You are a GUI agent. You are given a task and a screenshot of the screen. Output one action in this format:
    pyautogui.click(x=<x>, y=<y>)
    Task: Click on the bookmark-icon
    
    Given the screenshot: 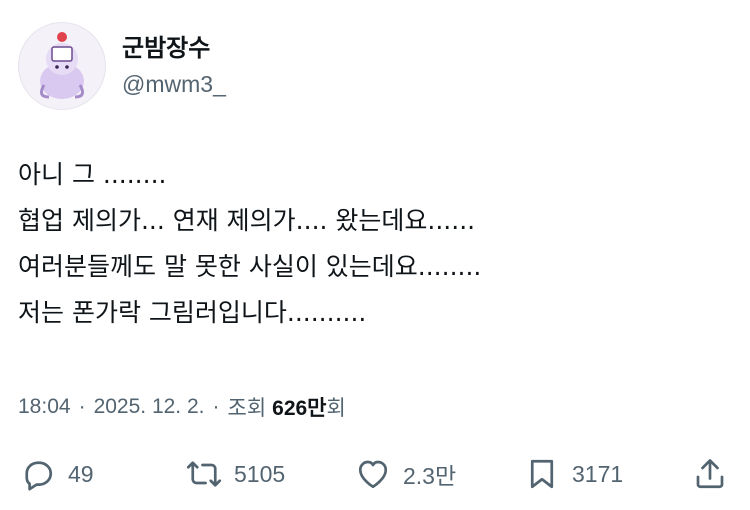 What is the action you would take?
    pyautogui.click(x=542, y=474)
    